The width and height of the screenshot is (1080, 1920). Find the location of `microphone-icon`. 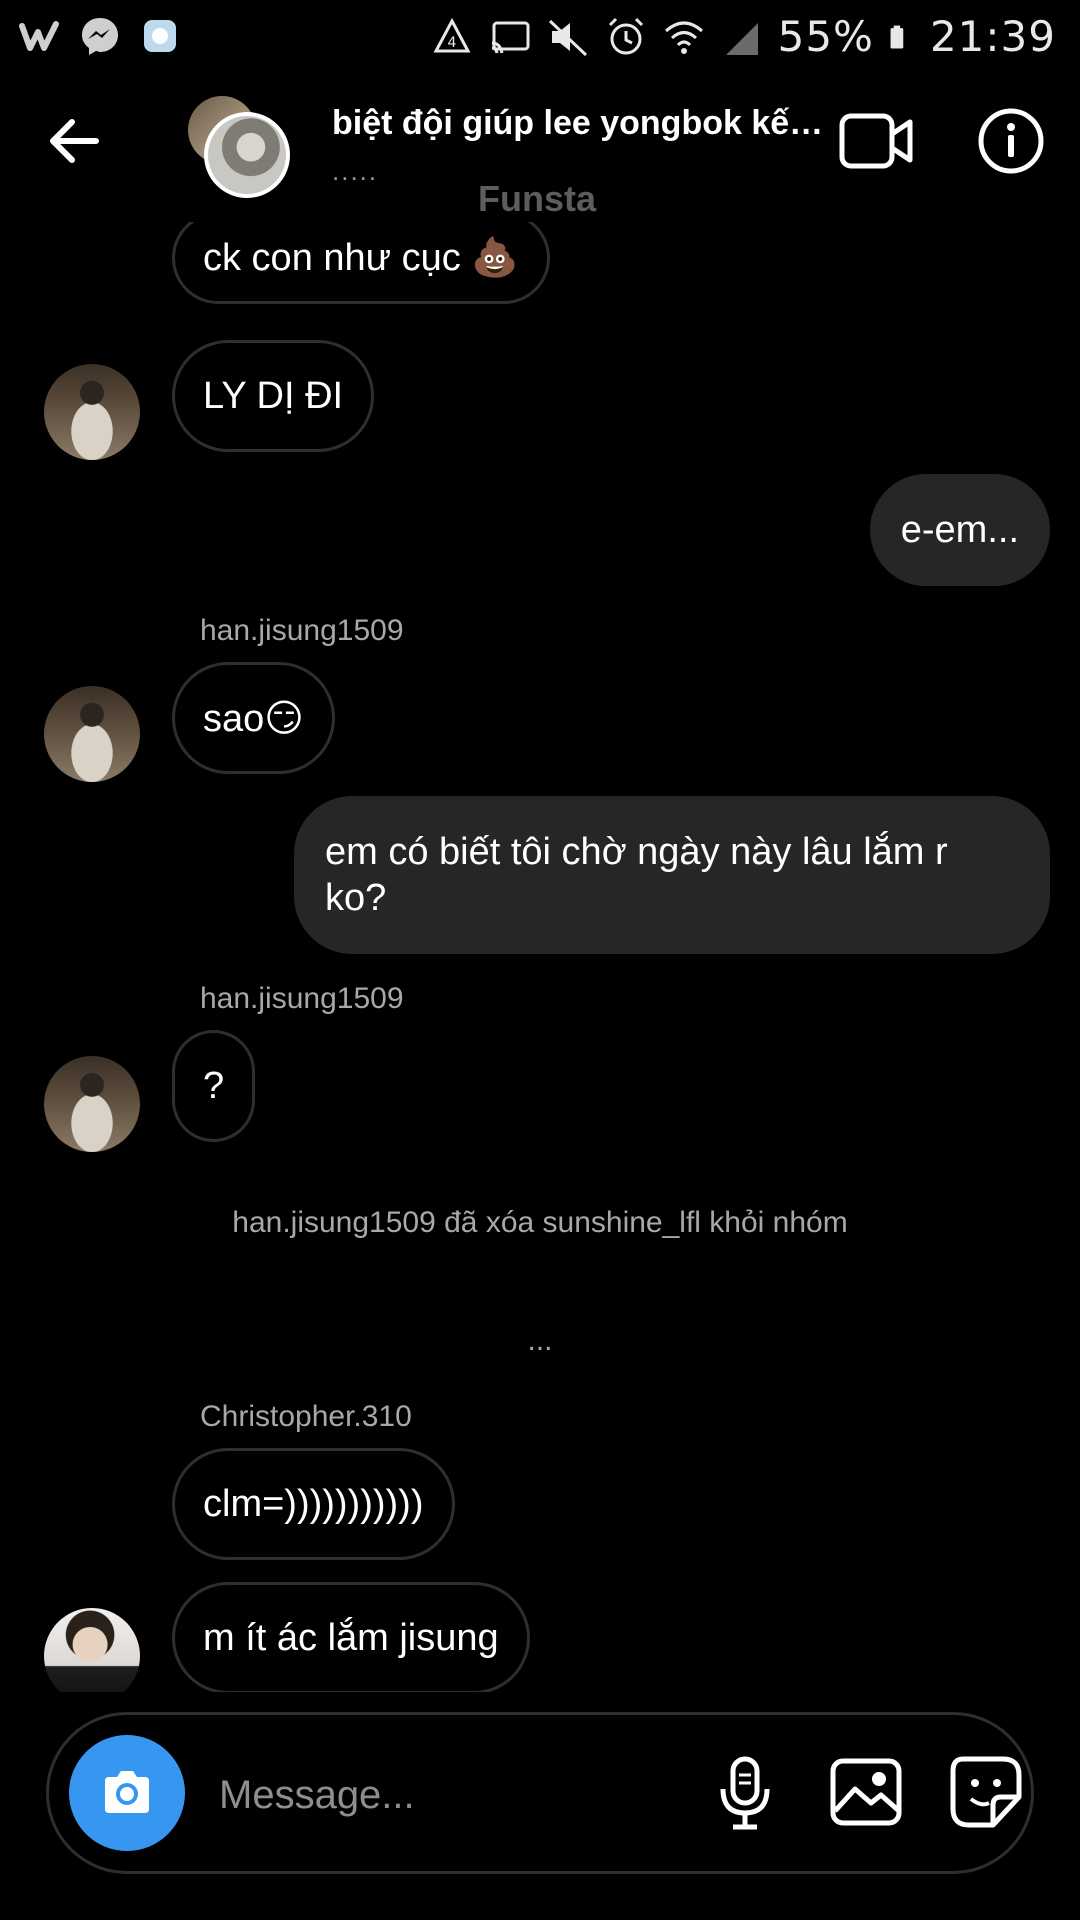

microphone-icon is located at coordinates (745, 1793).